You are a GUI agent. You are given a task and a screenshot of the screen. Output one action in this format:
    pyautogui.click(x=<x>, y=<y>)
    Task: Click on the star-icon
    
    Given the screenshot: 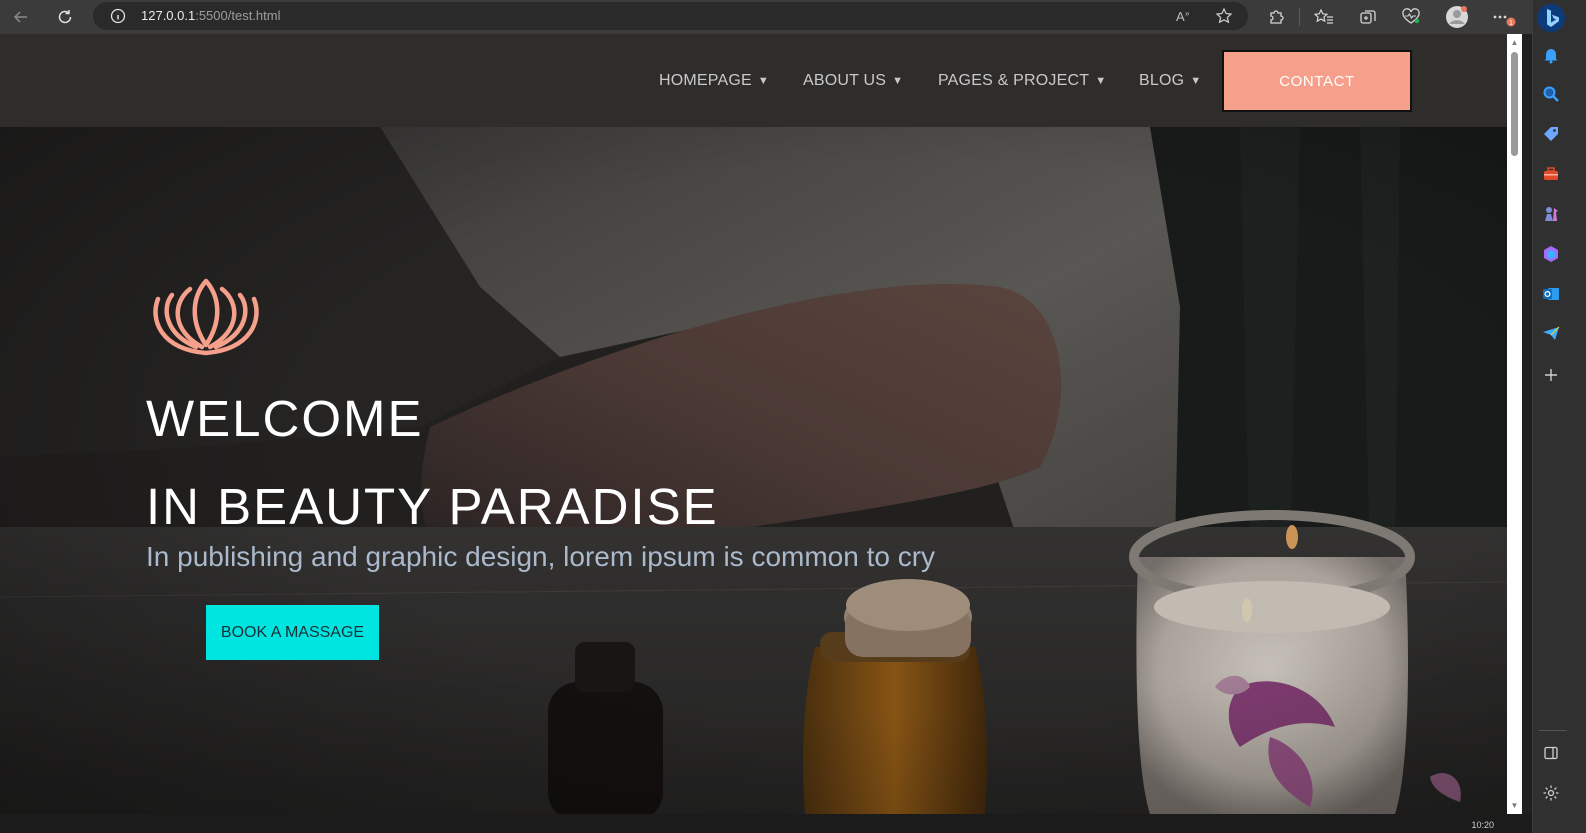 What is the action you would take?
    pyautogui.click(x=1224, y=16)
    